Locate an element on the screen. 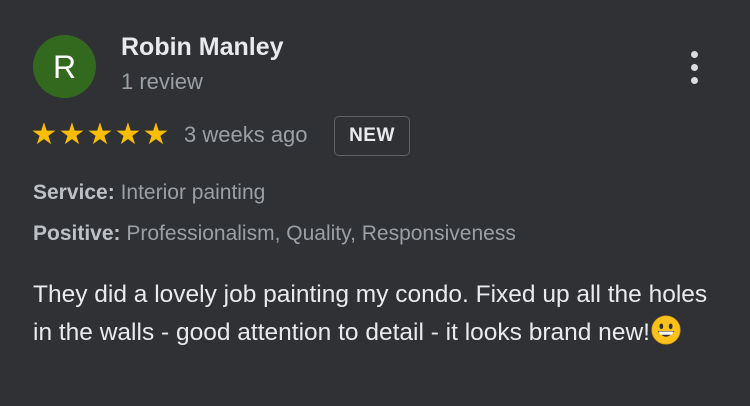 The height and width of the screenshot is (406, 750). service-label: Service: is located at coordinates (74, 192).